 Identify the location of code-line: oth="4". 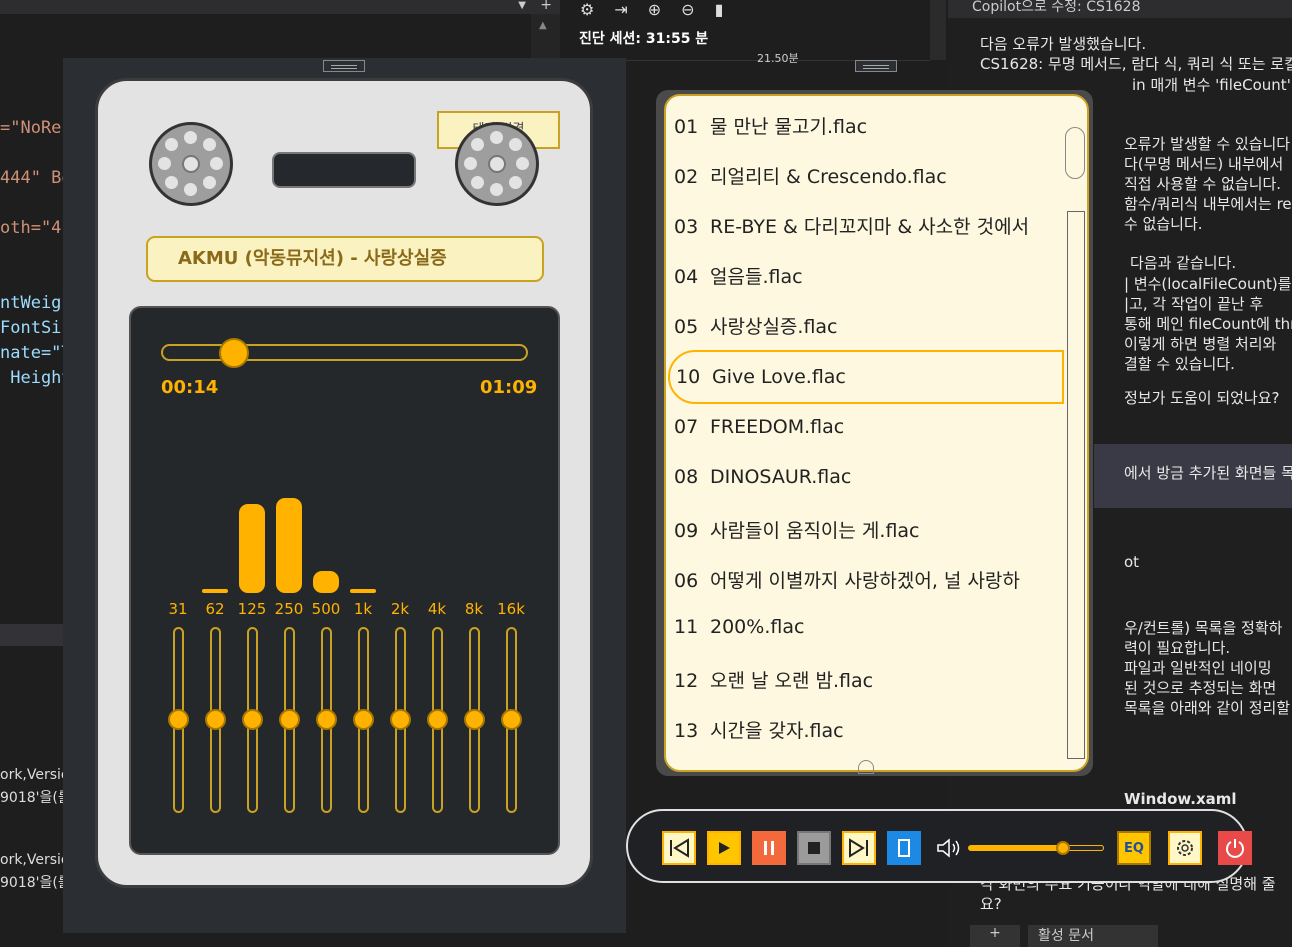
(36, 228).